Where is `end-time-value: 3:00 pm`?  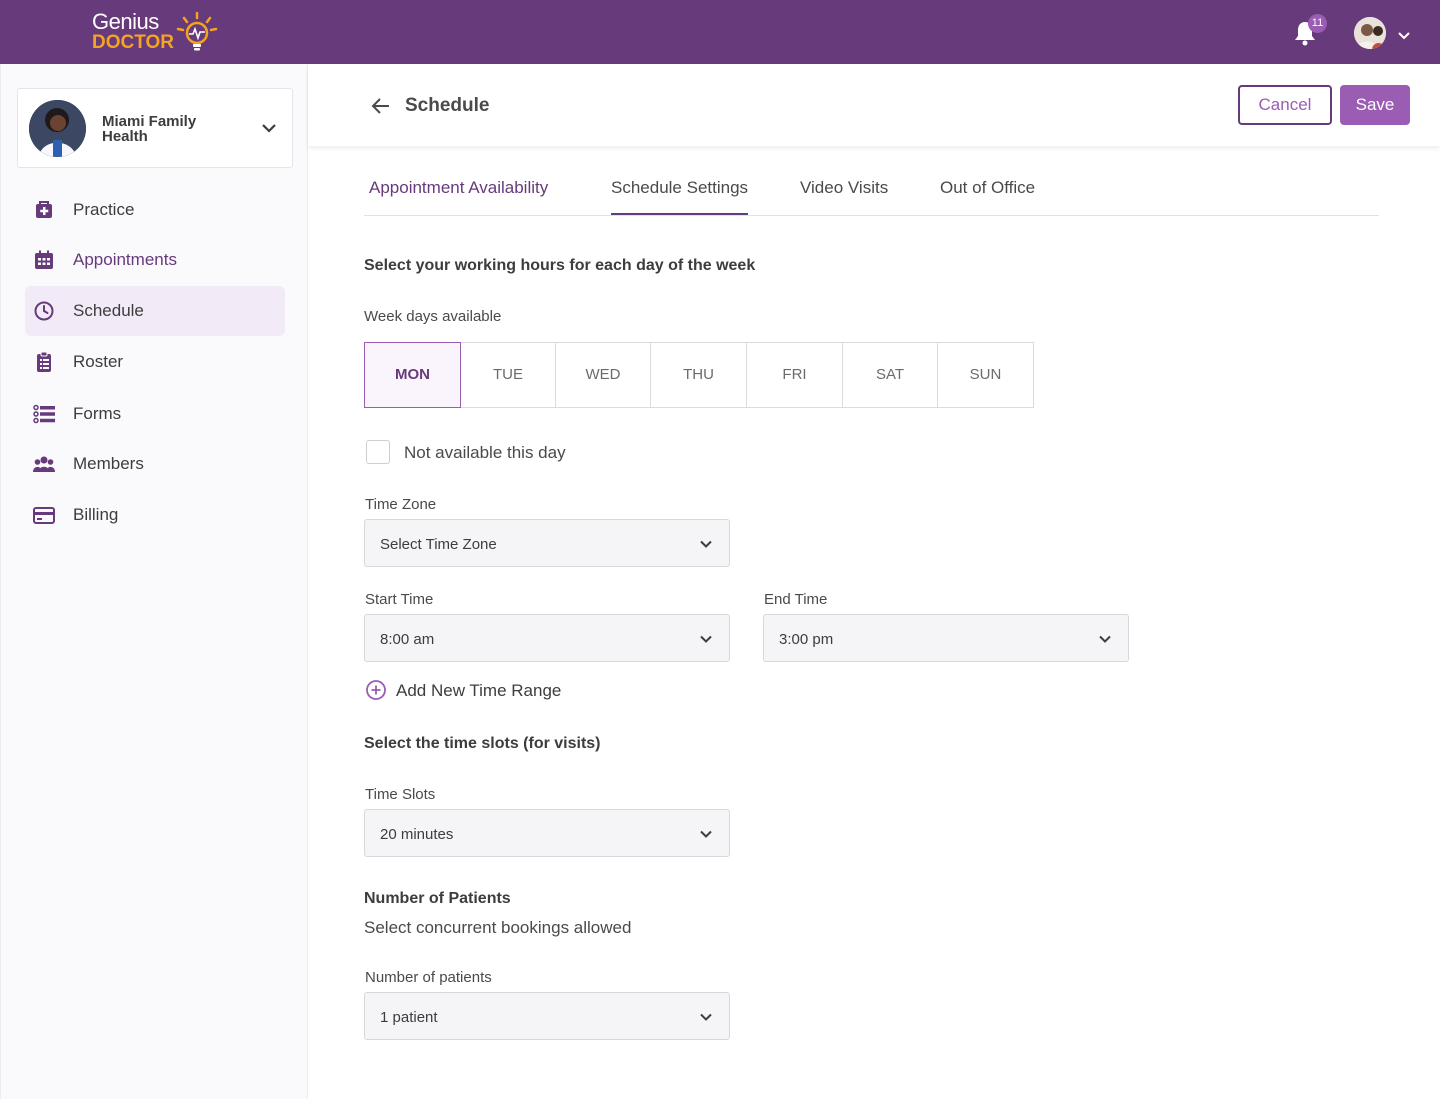
end-time-value: 3:00 pm is located at coordinates (806, 639).